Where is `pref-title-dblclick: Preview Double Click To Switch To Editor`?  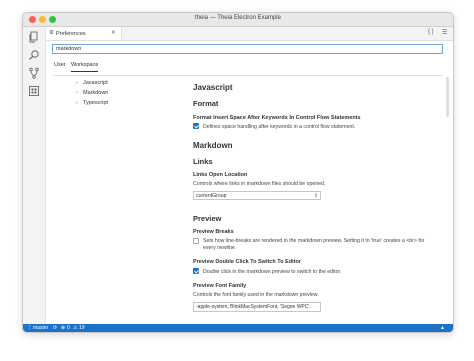
pref-title-dblclick: Preview Double Click To Switch To Editor is located at coordinates (247, 262).